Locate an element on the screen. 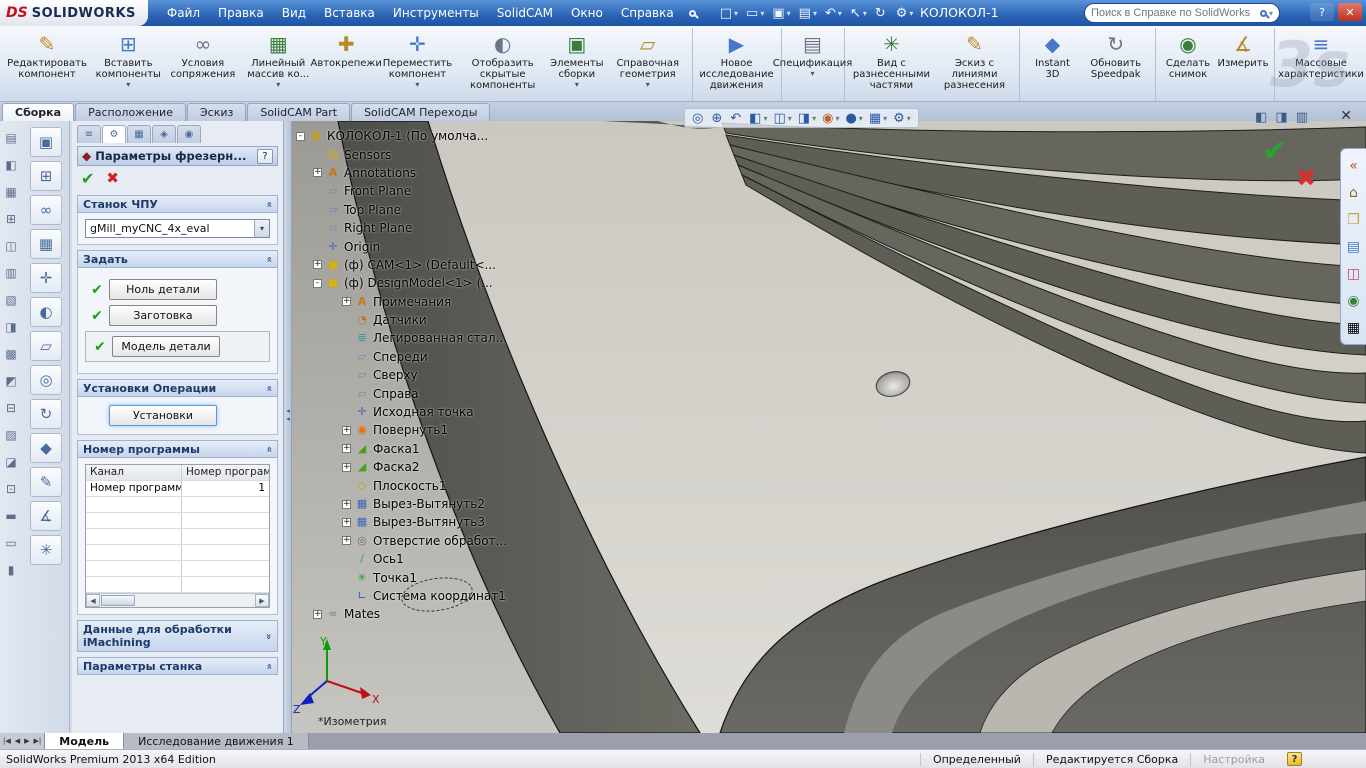  left-toolbar-icon: ◧ is located at coordinates (10, 165).